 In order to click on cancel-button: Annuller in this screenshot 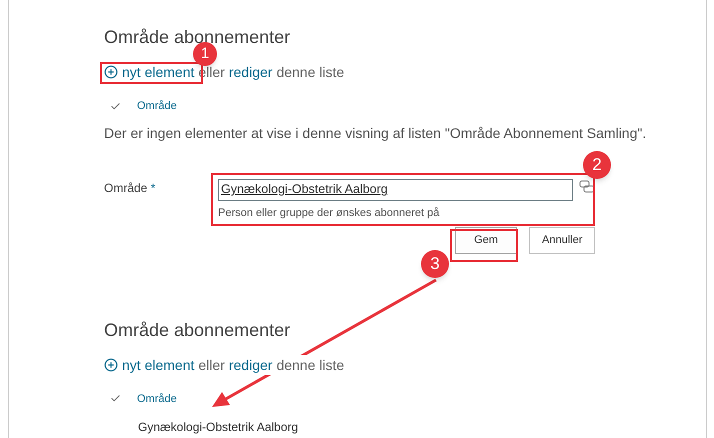, I will do `click(562, 240)`.